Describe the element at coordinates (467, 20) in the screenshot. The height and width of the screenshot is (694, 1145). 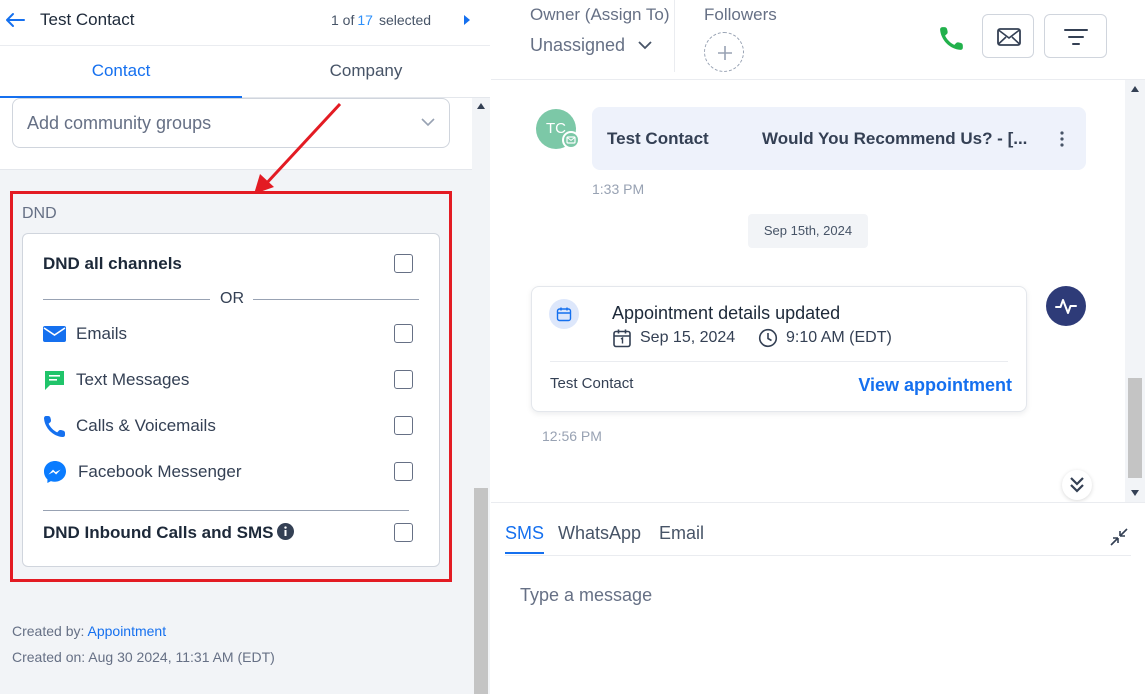
I see `next-record-icon` at that location.